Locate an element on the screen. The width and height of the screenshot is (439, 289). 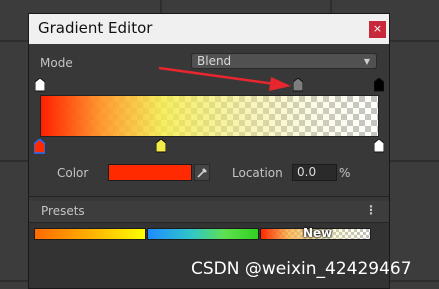
presets-label: Presets is located at coordinates (63, 211).